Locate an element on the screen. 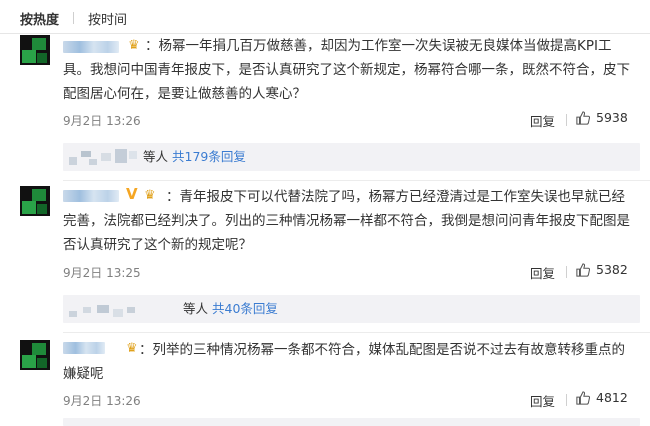  comment-text-rest: 疑呢 is located at coordinates (90, 374).